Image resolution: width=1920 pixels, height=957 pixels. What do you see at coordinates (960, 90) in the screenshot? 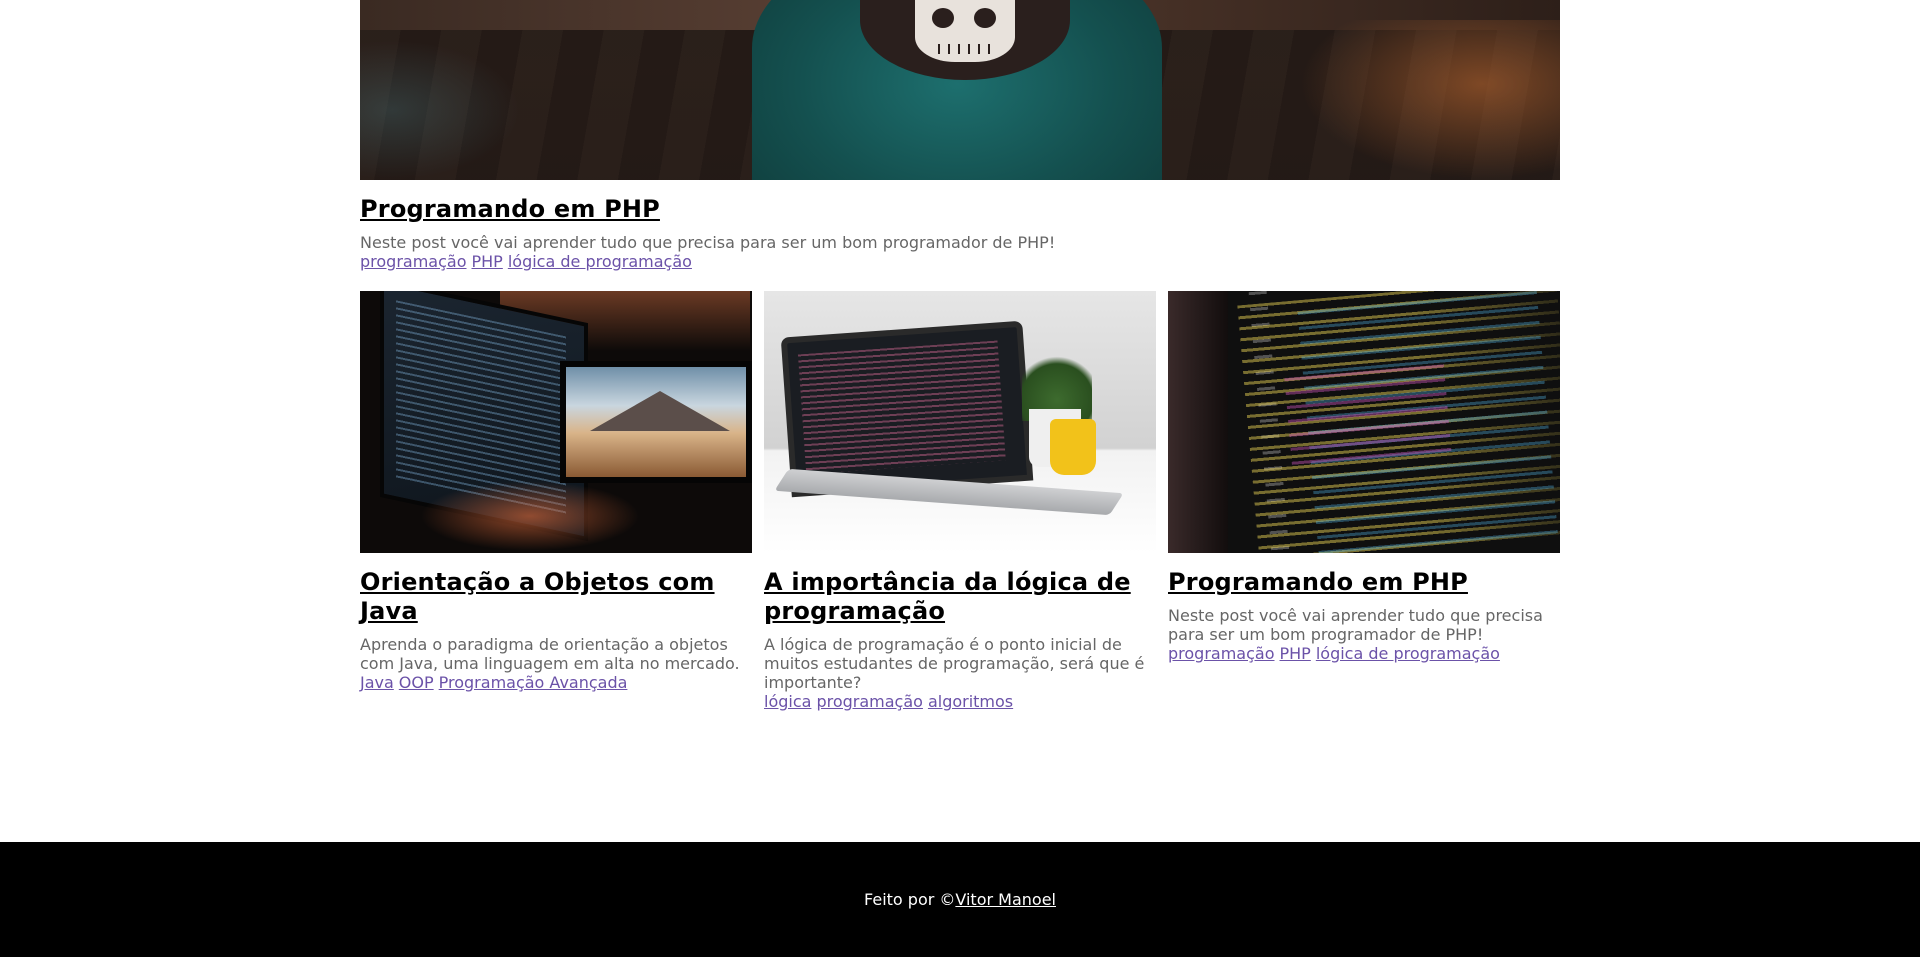
I see `featured-post-image` at bounding box center [960, 90].